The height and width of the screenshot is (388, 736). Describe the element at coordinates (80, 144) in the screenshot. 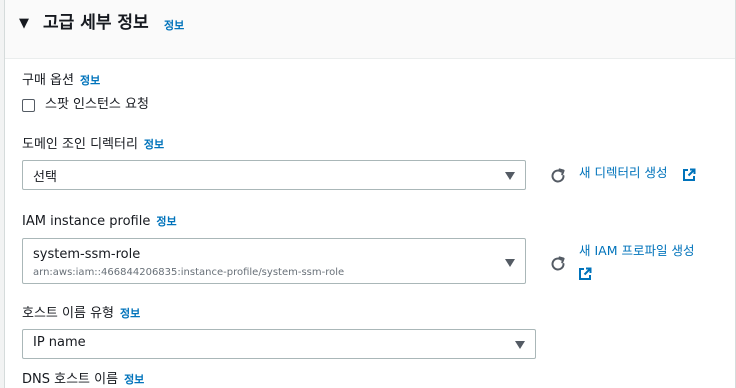

I see `domain-join-label-text: 도메인 조인 디렉터리` at that location.